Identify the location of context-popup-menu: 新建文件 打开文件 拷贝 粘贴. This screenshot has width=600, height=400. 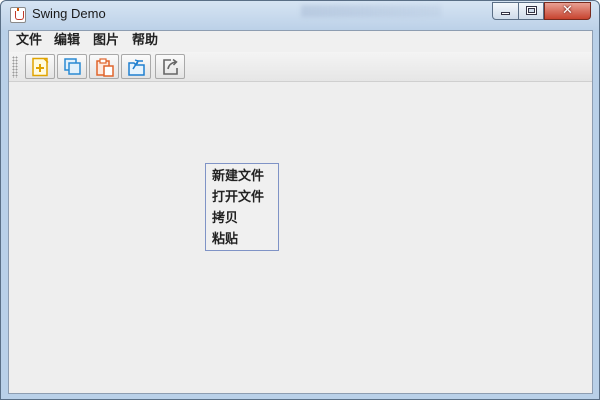
(242, 207).